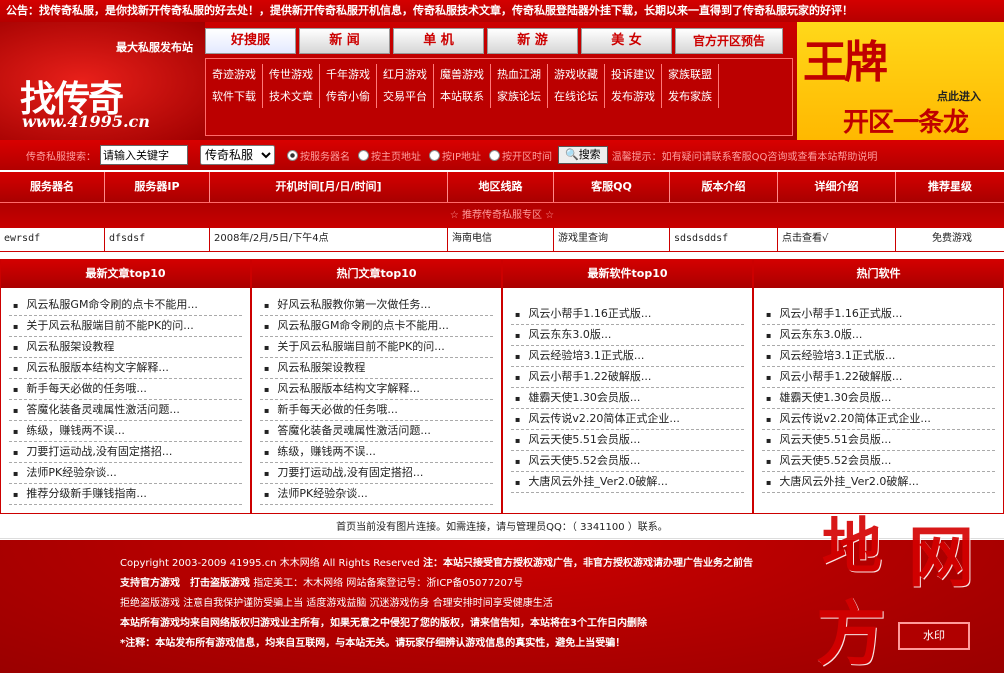 The image size is (1004, 679). What do you see at coordinates (845, 62) in the screenshot?
I see `ad-title: 王牌` at bounding box center [845, 62].